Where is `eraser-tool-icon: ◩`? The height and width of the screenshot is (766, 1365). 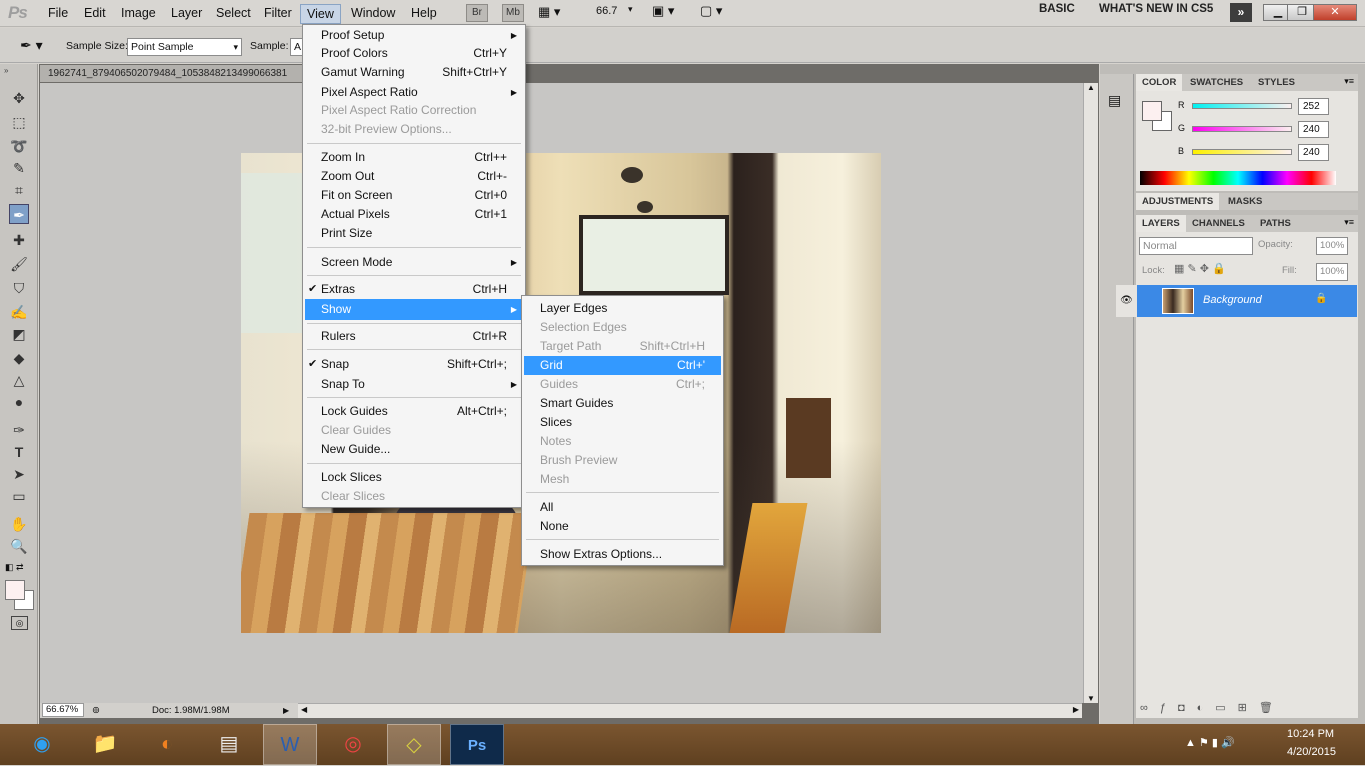 eraser-tool-icon: ◩ is located at coordinates (19, 334).